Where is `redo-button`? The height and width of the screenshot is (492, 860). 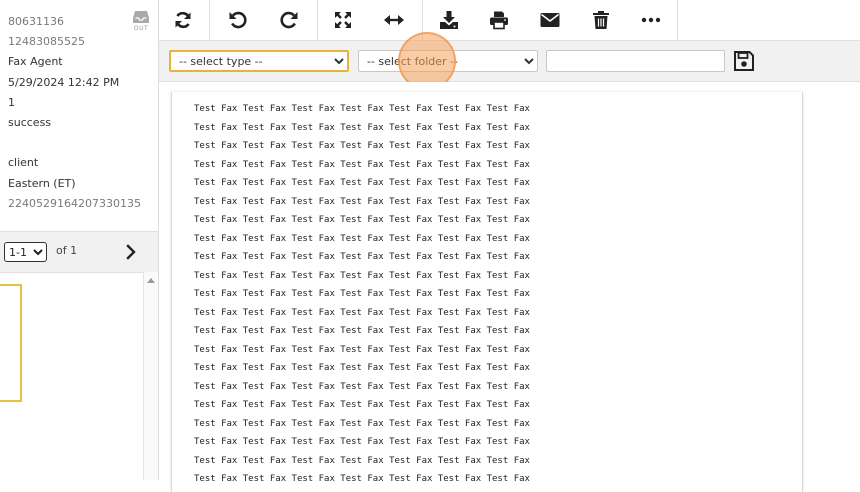
redo-button is located at coordinates (289, 20).